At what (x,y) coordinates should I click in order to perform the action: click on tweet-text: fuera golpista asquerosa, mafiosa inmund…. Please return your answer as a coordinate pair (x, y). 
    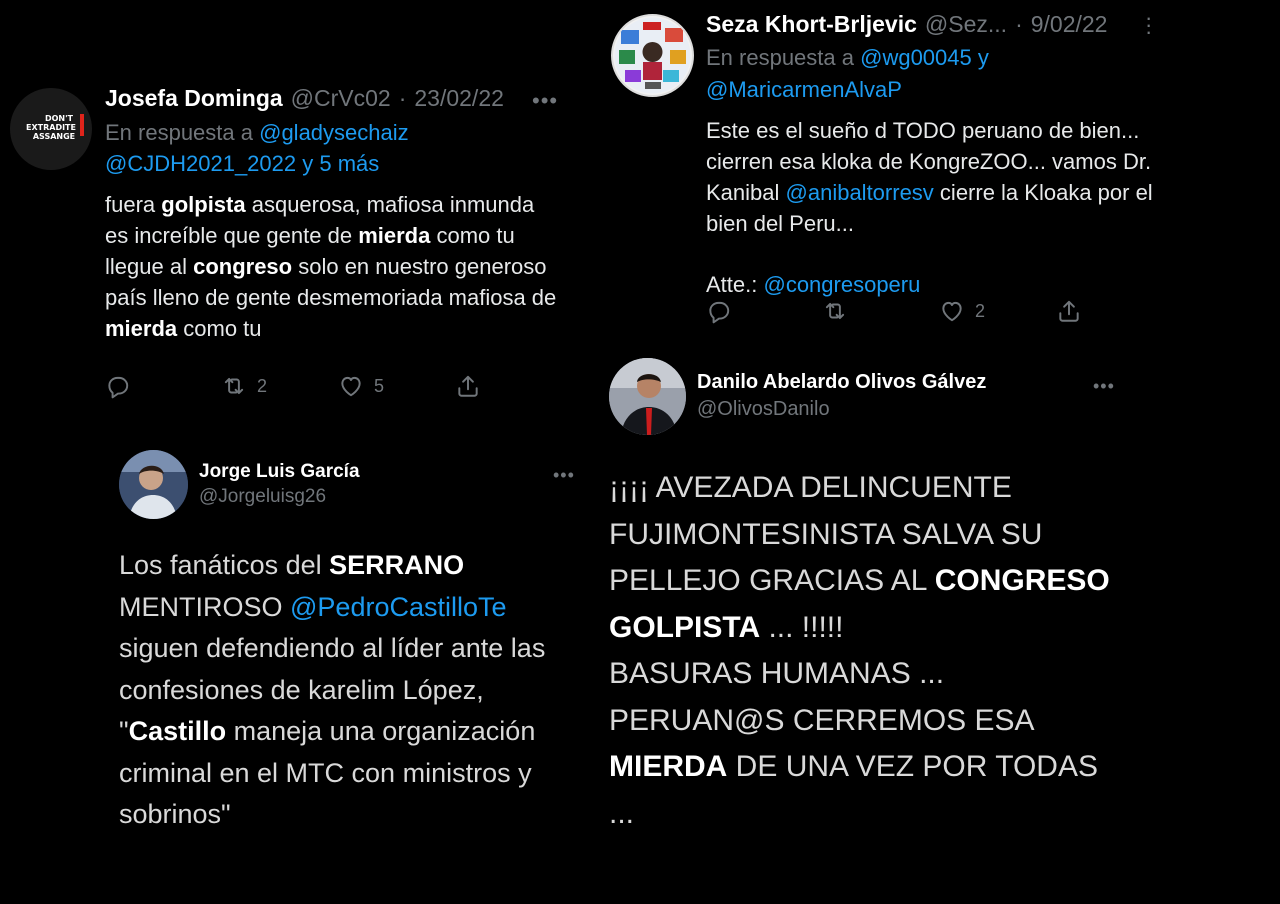
    Looking at the image, I should click on (332, 266).